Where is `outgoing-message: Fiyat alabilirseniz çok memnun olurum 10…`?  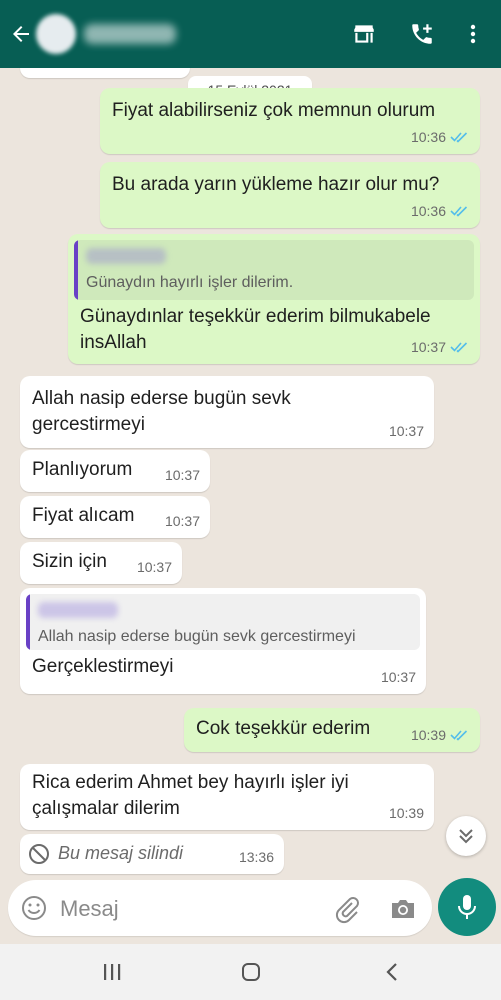
outgoing-message: Fiyat alabilirseniz çok memnun olurum 10… is located at coordinates (290, 121).